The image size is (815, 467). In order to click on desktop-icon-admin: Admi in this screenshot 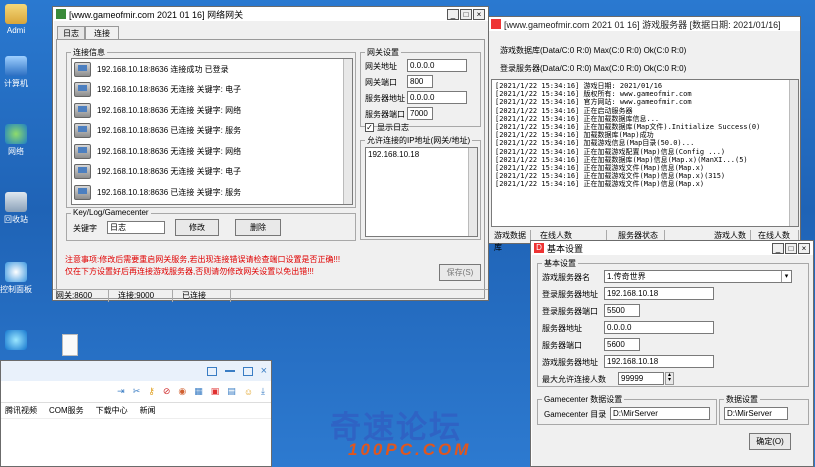, I will do `click(16, 19)`.